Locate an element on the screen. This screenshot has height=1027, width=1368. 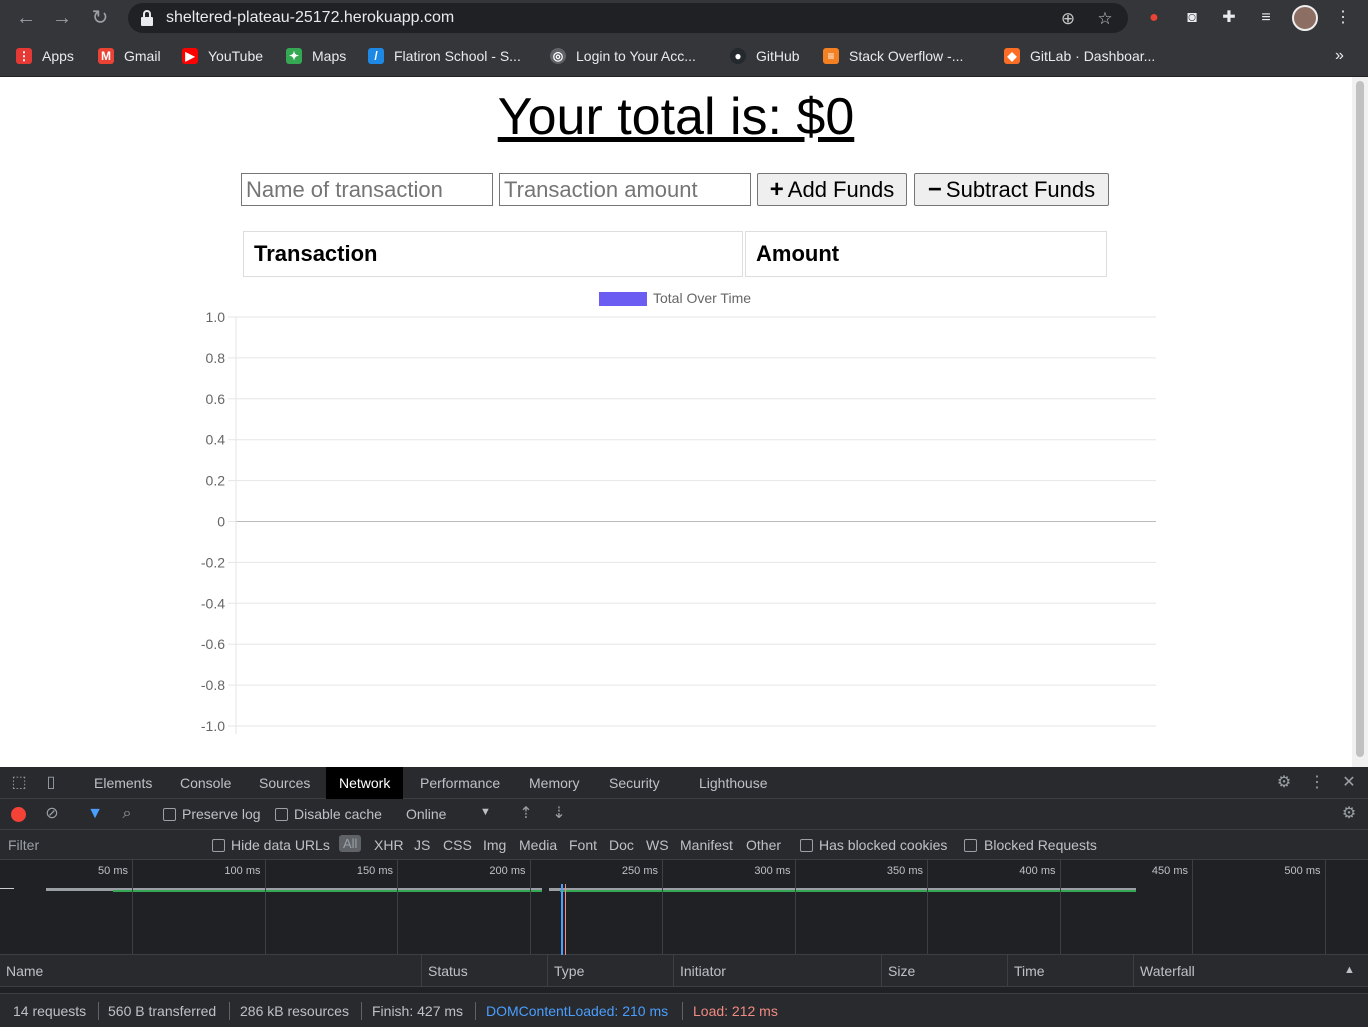
settings-gear-icon: ⚙ is located at coordinates (1284, 783).